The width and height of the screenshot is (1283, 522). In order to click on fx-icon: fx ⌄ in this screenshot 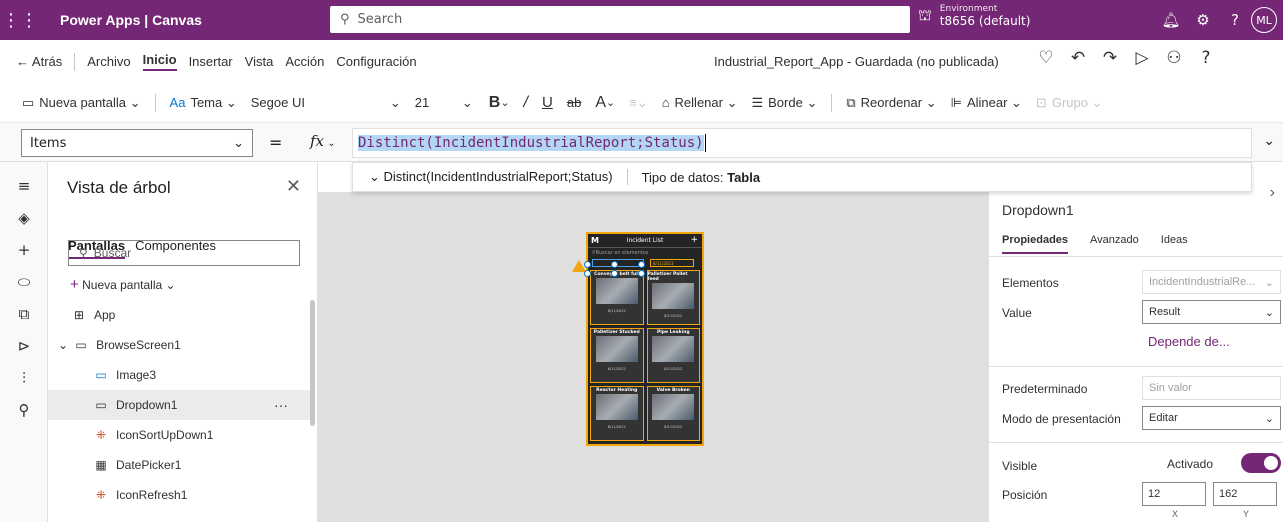, I will do `click(323, 141)`.